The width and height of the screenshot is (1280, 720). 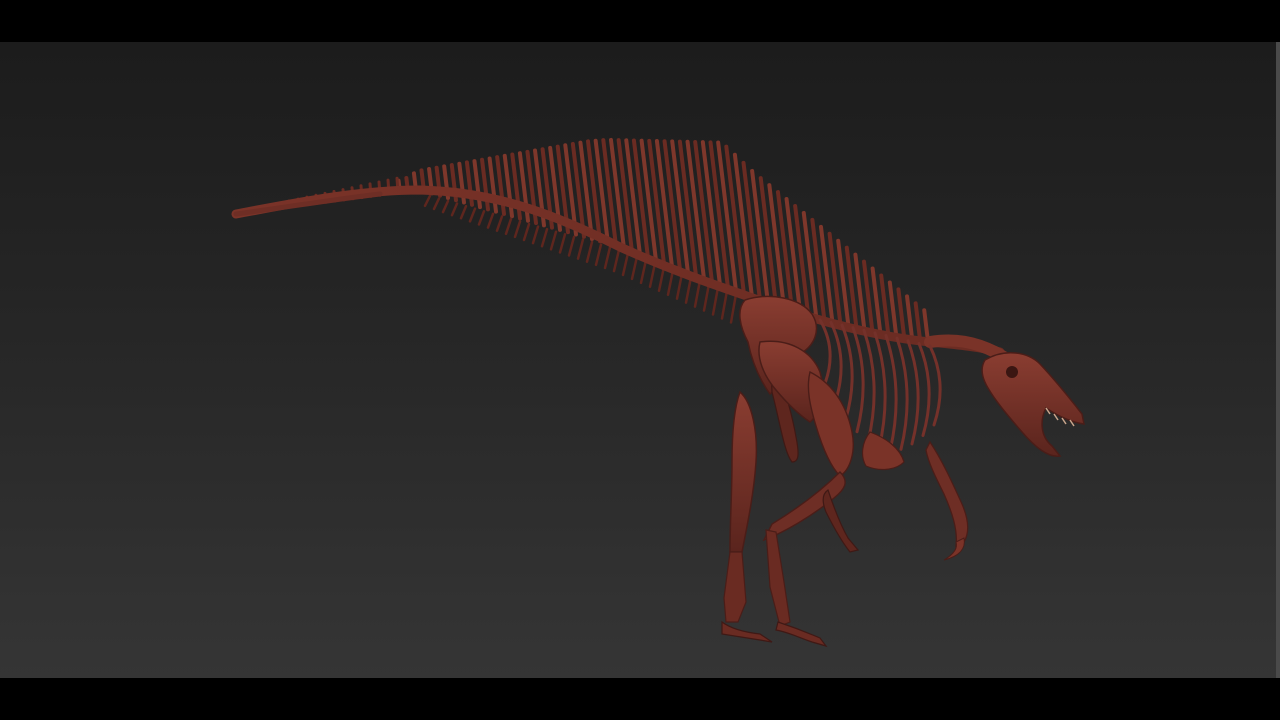 I want to click on viewport-right-border, so click(x=1278, y=360).